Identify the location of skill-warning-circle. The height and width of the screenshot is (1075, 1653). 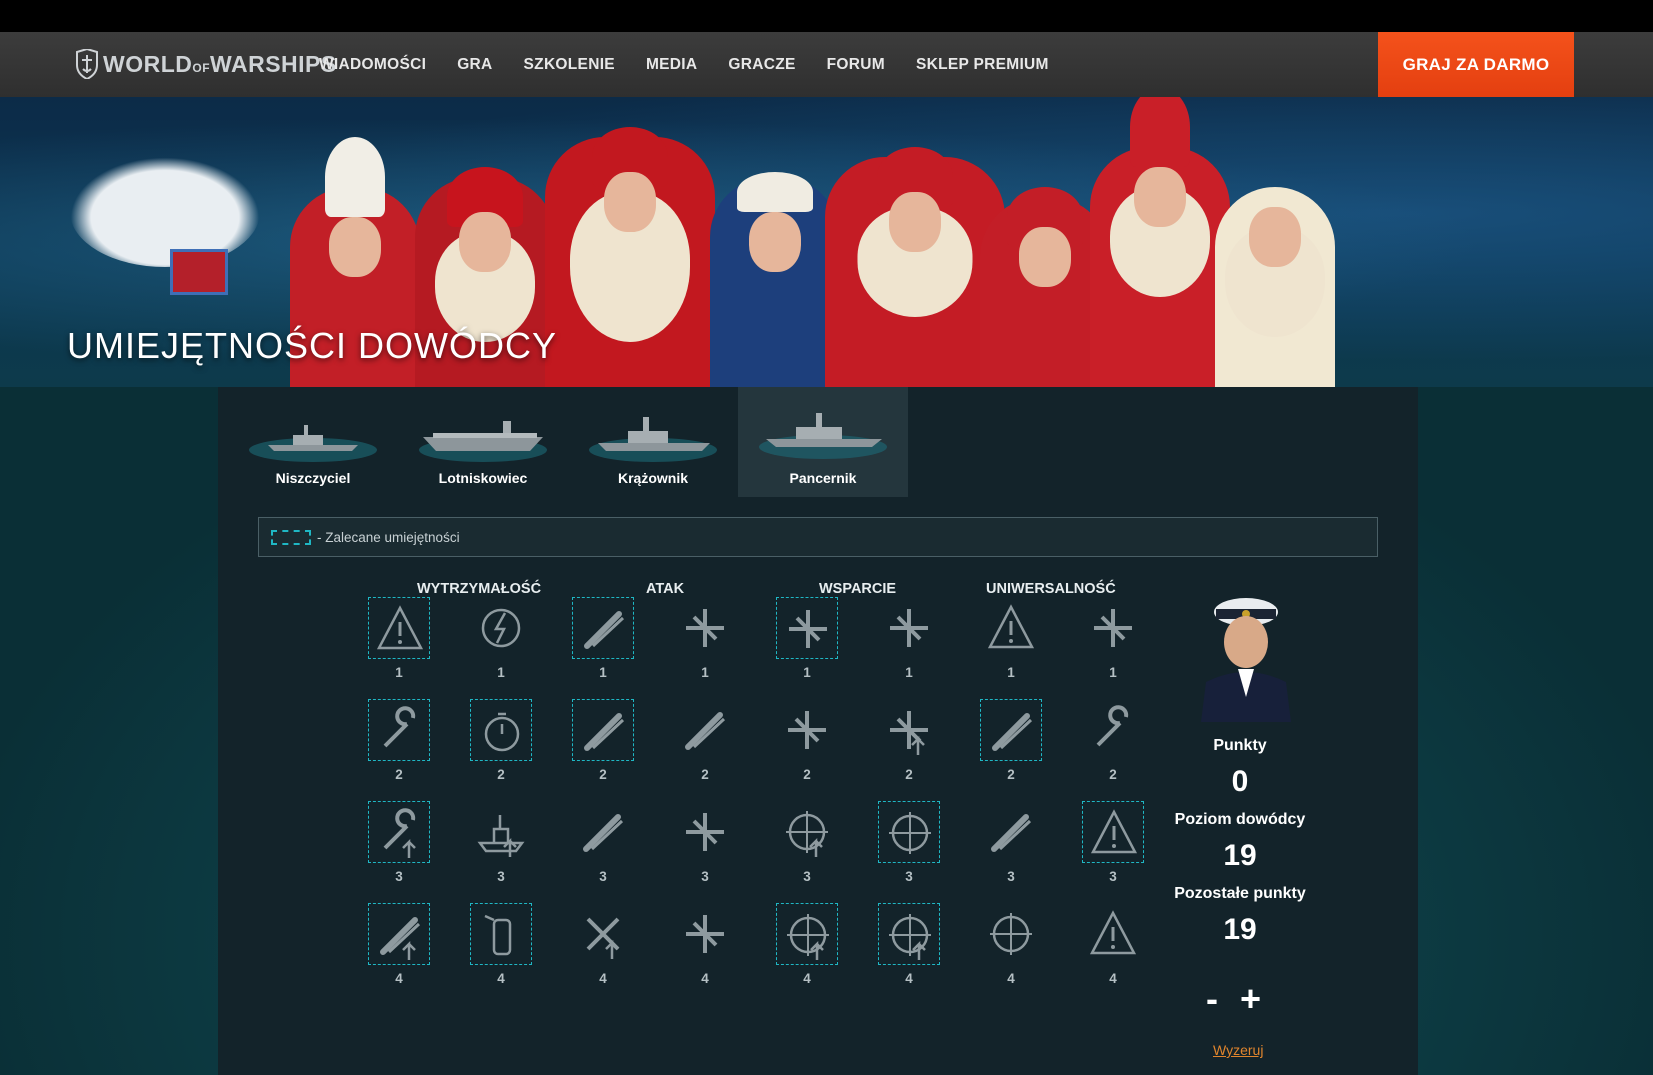
(399, 628).